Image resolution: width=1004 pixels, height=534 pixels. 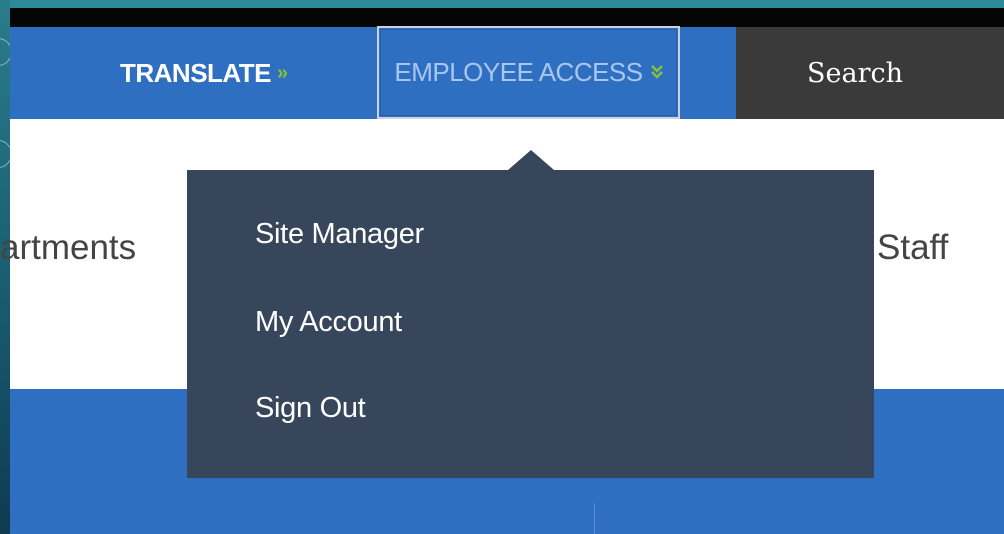 What do you see at coordinates (518, 72) in the screenshot?
I see `employee-access-label: EMPLOYEE ACCESS` at bounding box center [518, 72].